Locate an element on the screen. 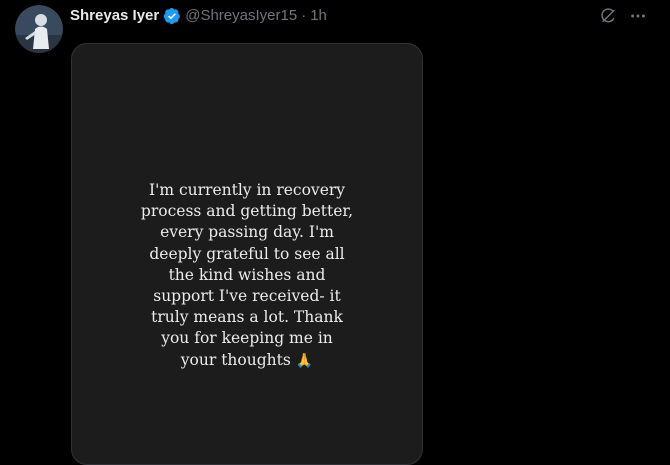 This screenshot has width=670, height=465. timestamp: 1h is located at coordinates (318, 16).